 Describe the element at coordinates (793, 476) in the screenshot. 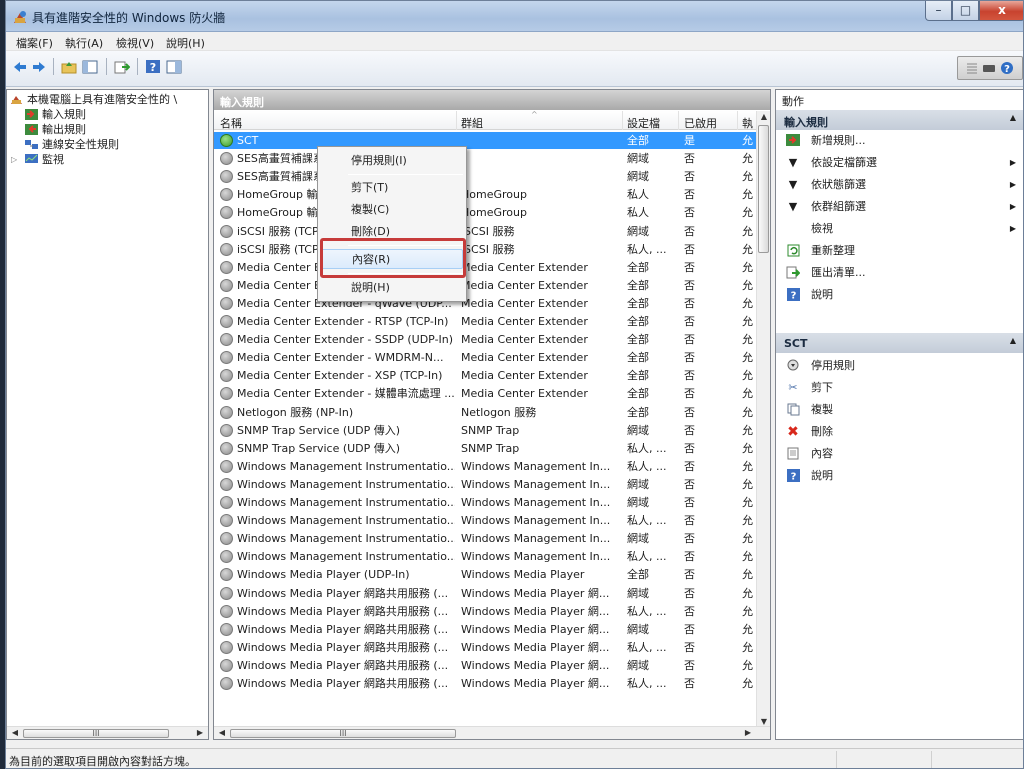

I see `help-icon: ?` at that location.